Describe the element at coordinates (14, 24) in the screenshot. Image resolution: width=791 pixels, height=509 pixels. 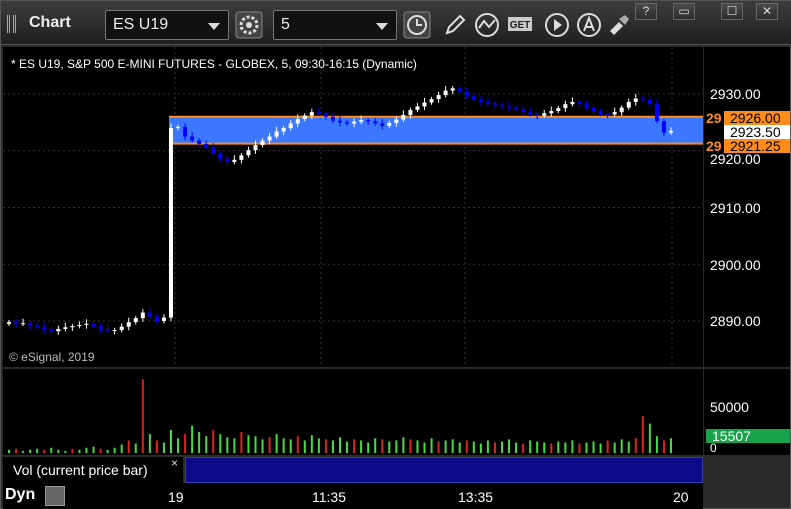
I see `grip-icon` at that location.